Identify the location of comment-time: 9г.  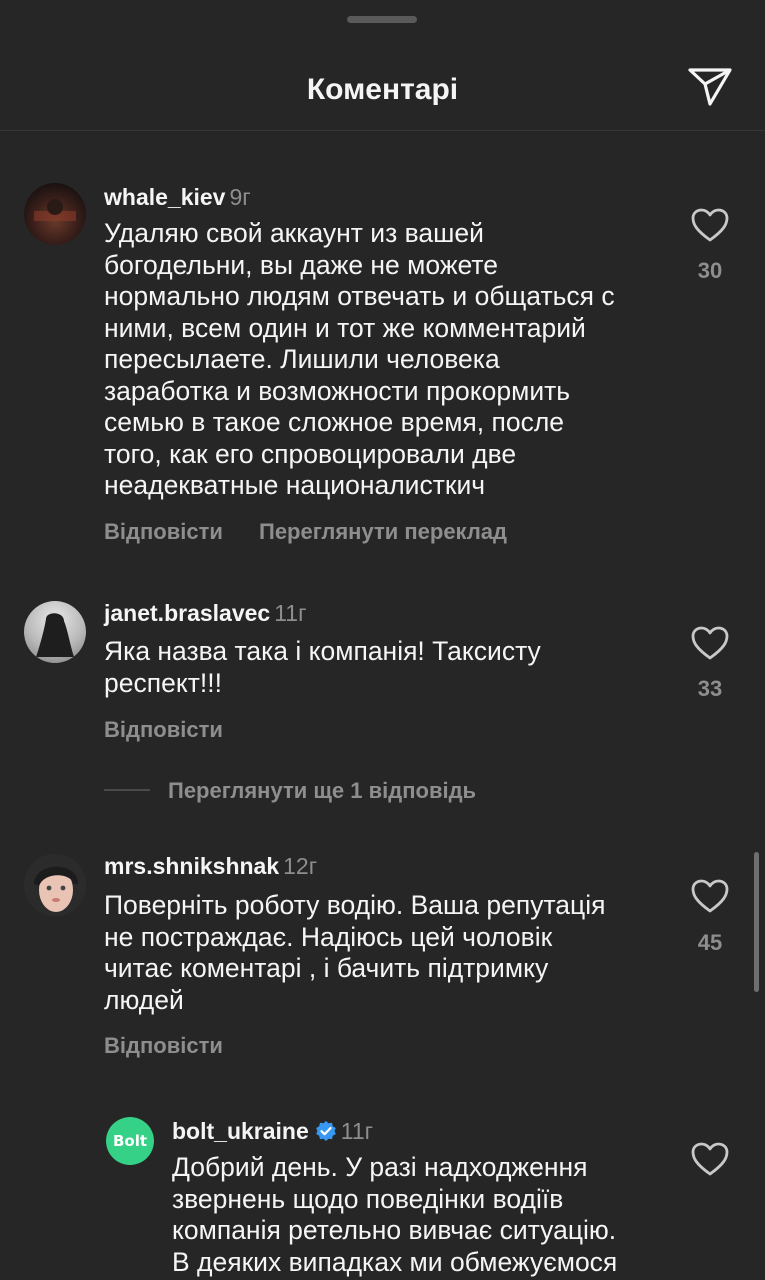
(240, 197).